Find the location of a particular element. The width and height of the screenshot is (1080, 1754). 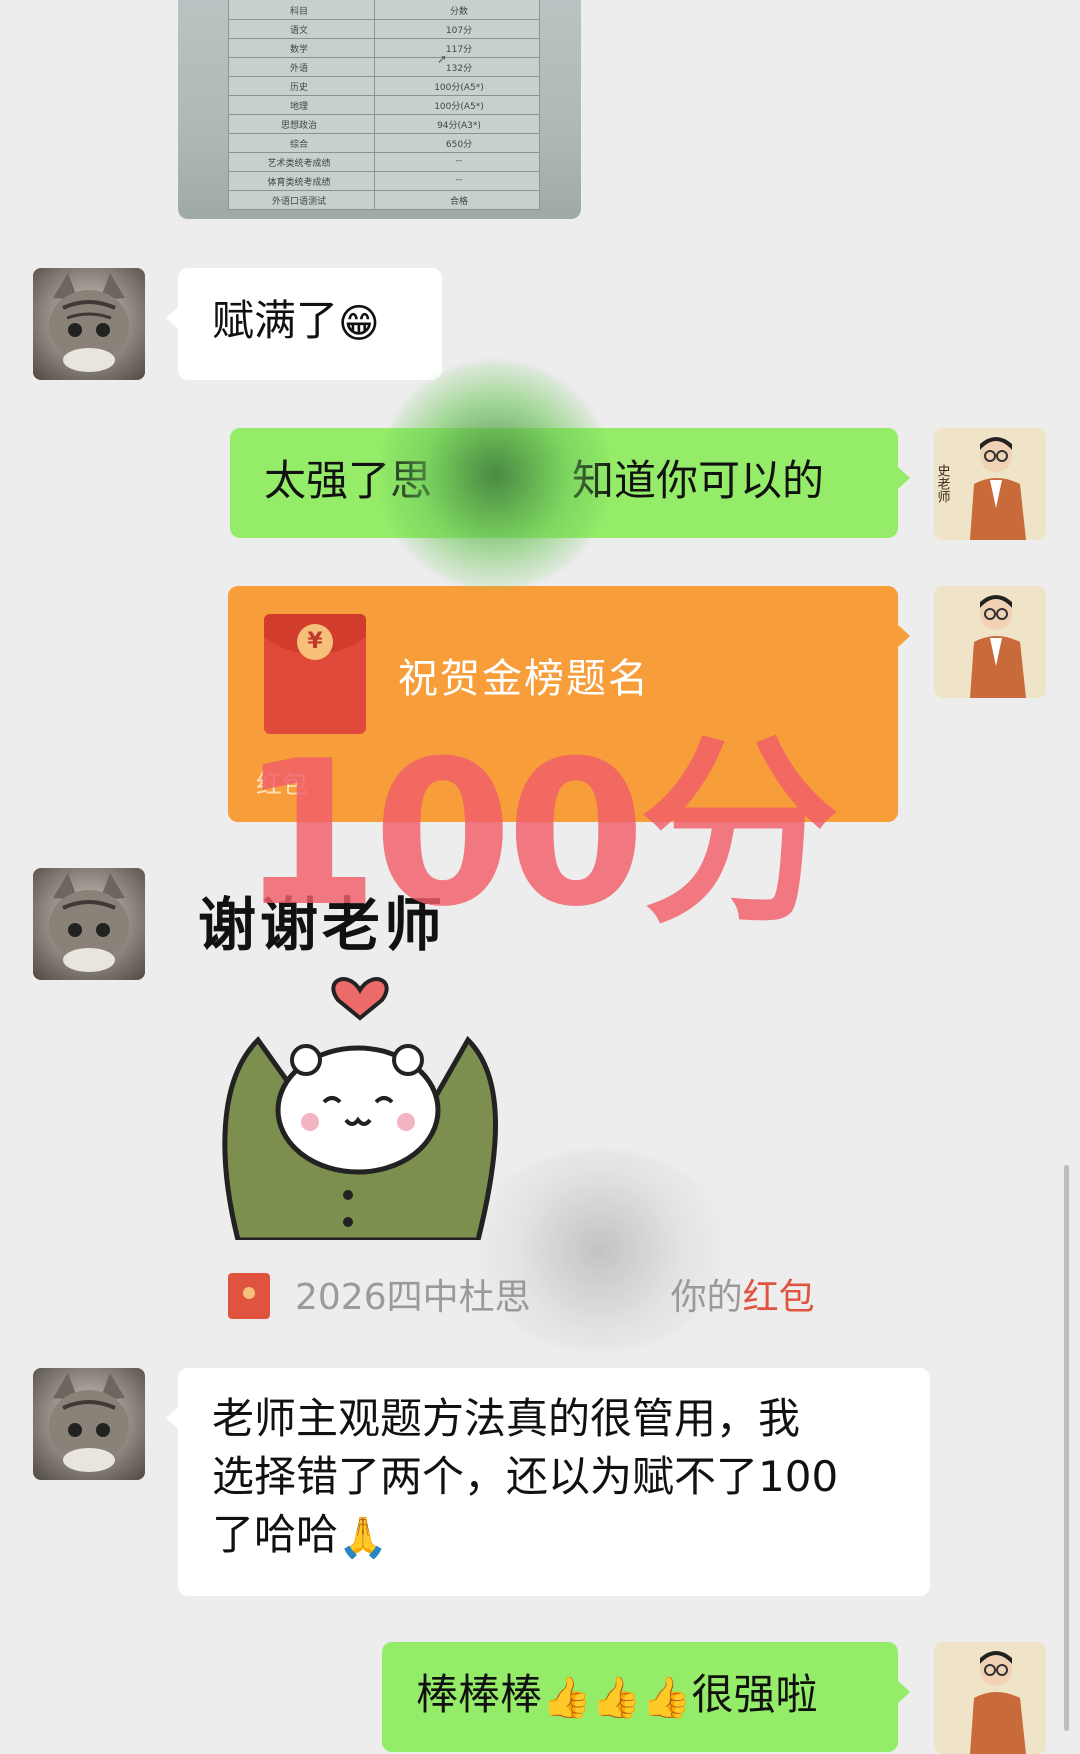

incoming-message-bubble: 老师主观题方法真的很管用，我 选择错了两个，还以为赋不了100 了哈哈🙏 is located at coordinates (548, 1482).